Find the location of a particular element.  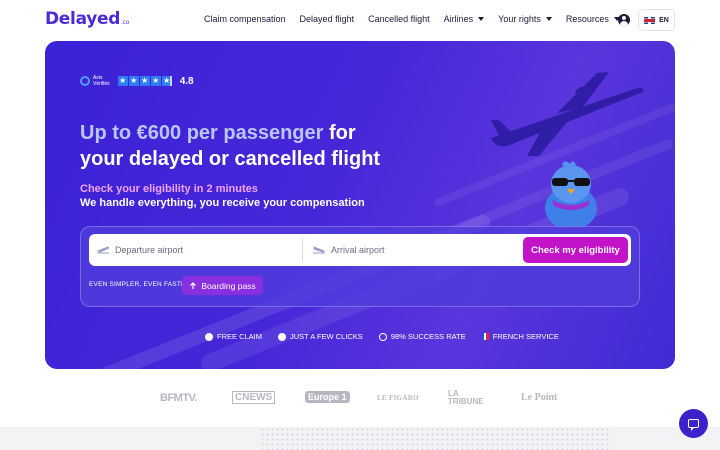

nav-label: Claim compensation is located at coordinates (245, 19).